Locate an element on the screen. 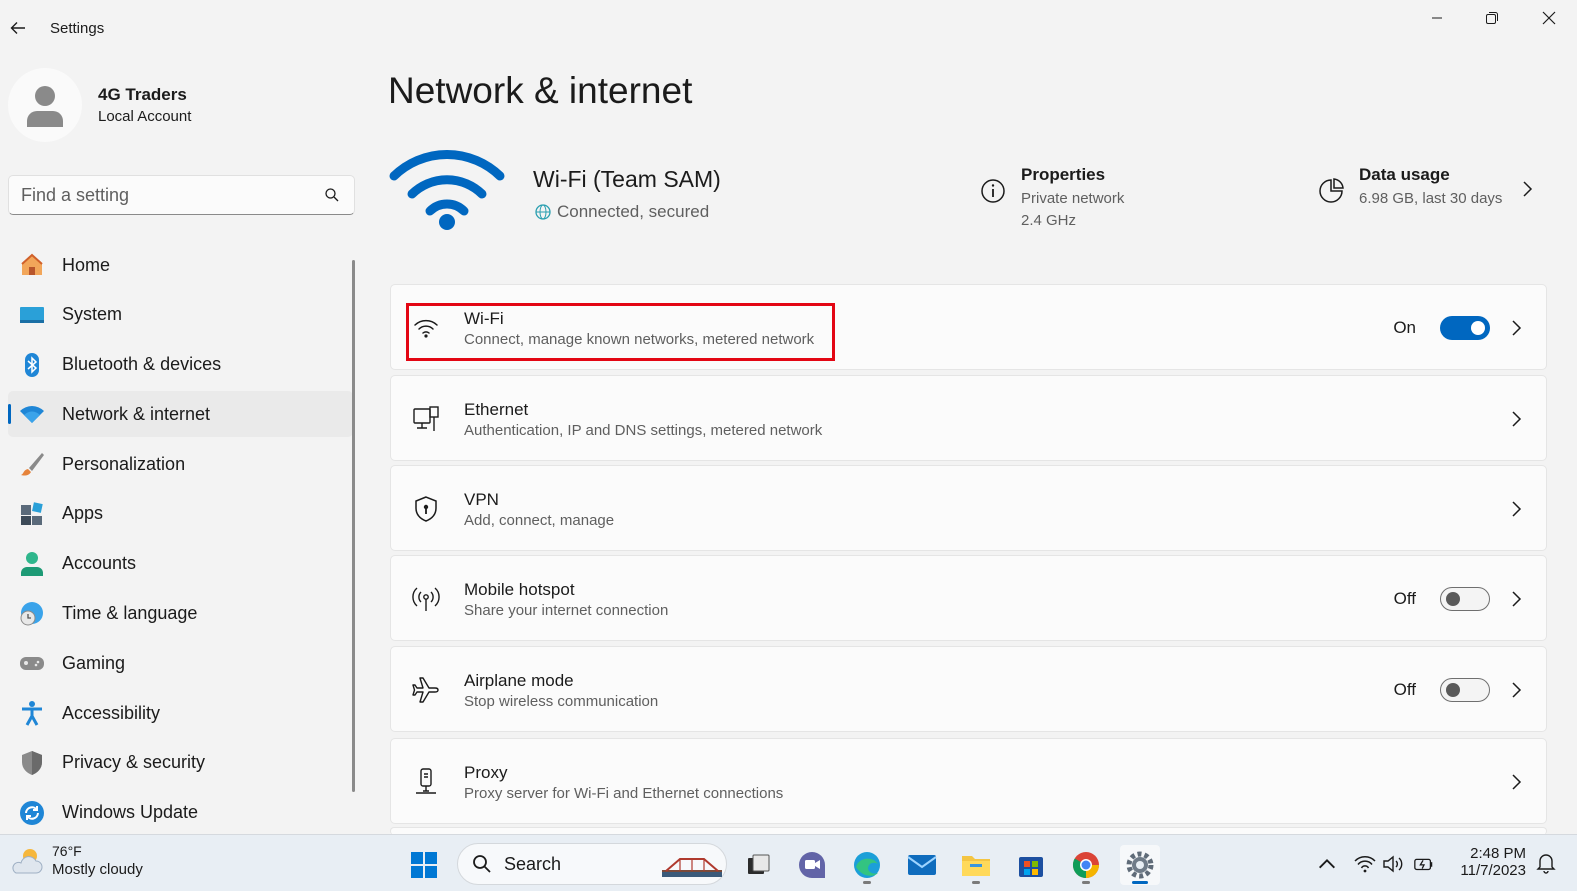  sidebar-item-accounts: Accounts is located at coordinates (180, 564).